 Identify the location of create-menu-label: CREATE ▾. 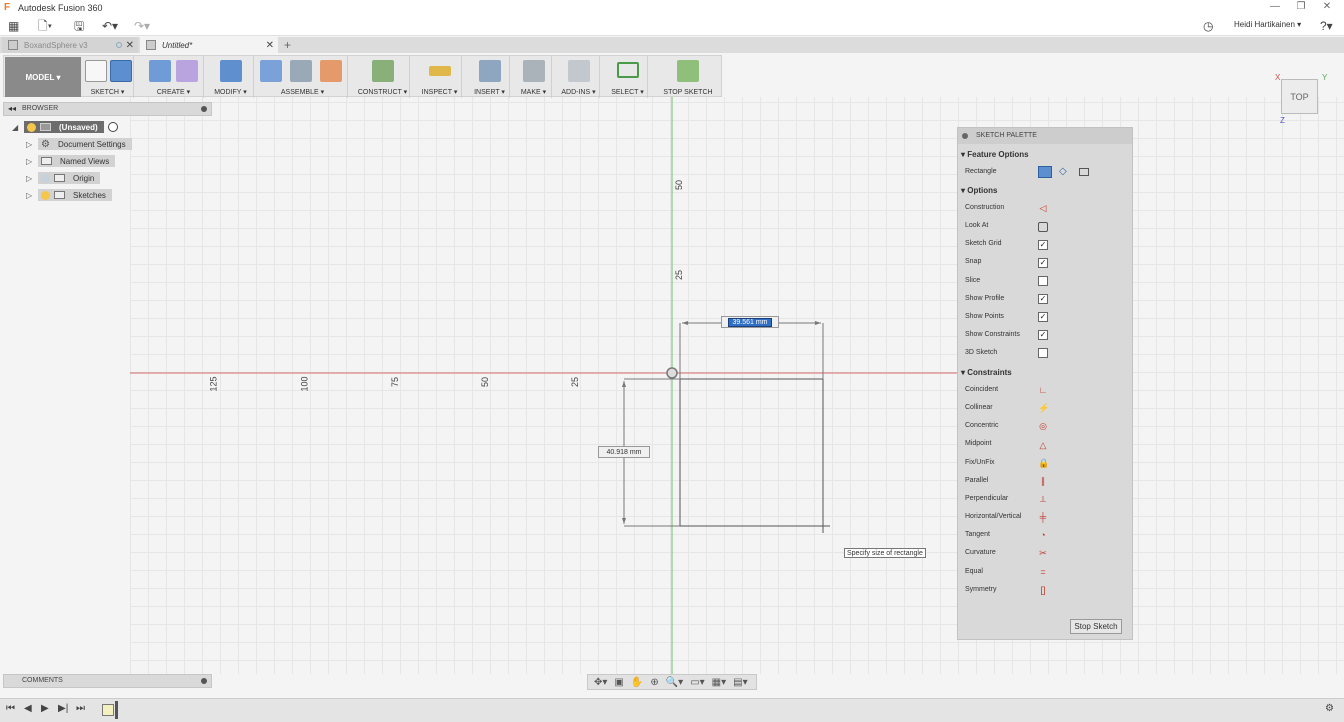
(173, 92).